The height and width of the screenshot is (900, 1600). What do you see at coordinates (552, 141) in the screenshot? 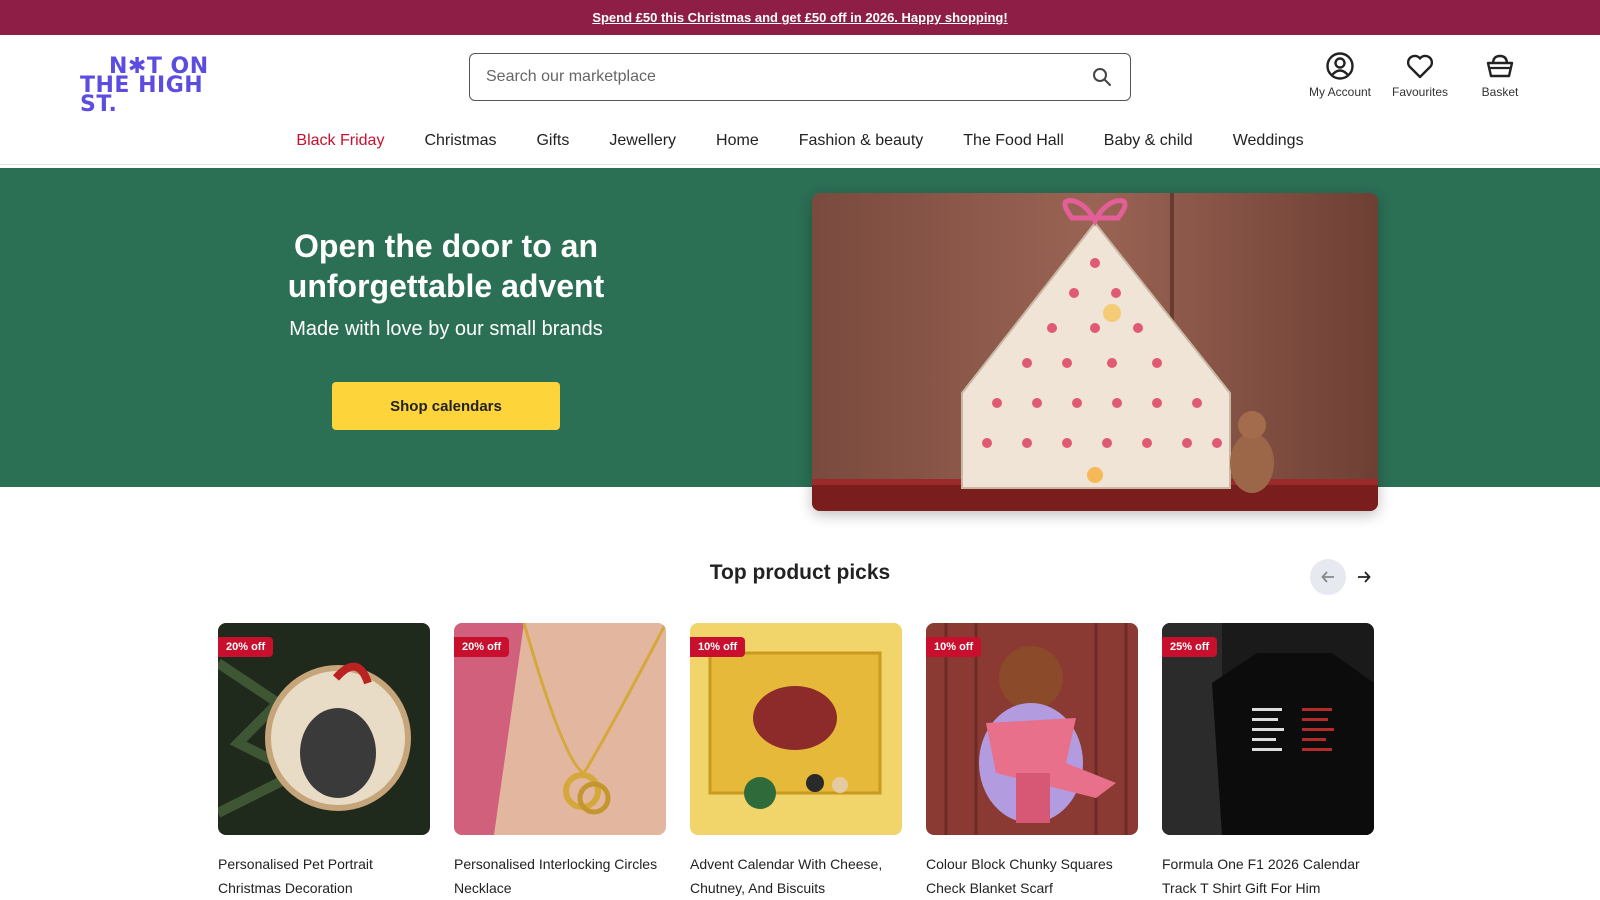
I see `nav-item-gifts: Gifts` at bounding box center [552, 141].